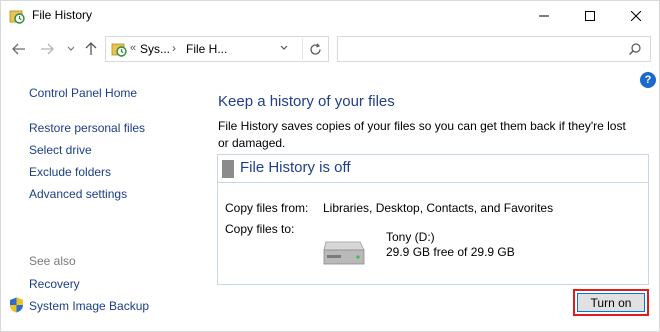 This screenshot has width=660, height=332. What do you see at coordinates (494, 49) in the screenshot?
I see `search-box` at bounding box center [494, 49].